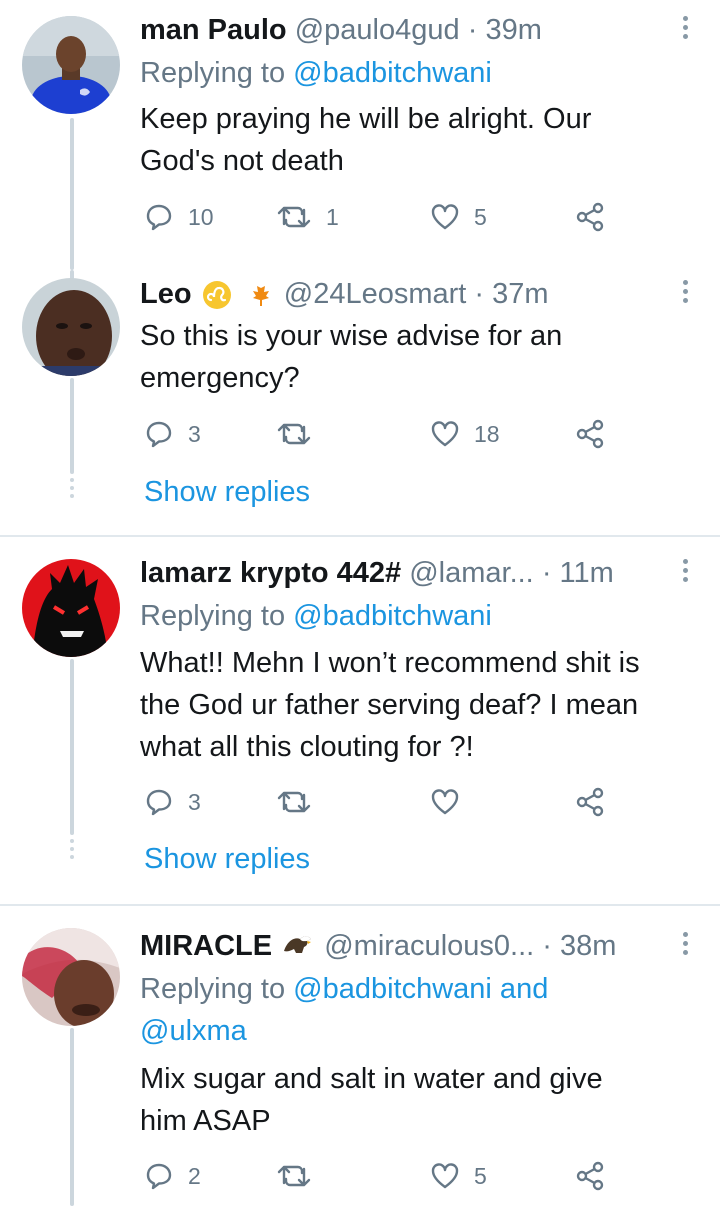 The image size is (720, 1206). I want to click on timestamp: 11m, so click(587, 573).